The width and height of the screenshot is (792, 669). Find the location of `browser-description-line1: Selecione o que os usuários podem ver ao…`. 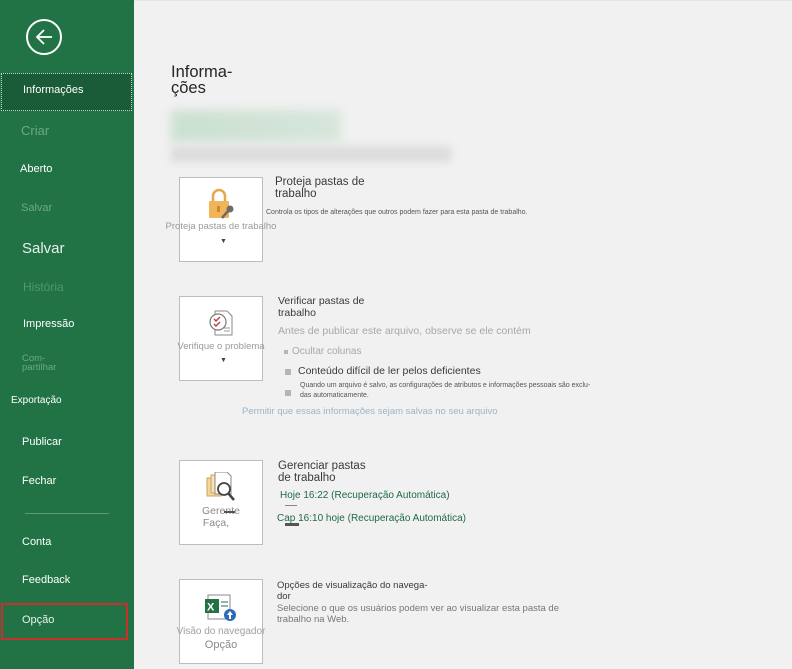

browser-description-line1: Selecione o que os usuários podem ver ao… is located at coordinates (418, 608).